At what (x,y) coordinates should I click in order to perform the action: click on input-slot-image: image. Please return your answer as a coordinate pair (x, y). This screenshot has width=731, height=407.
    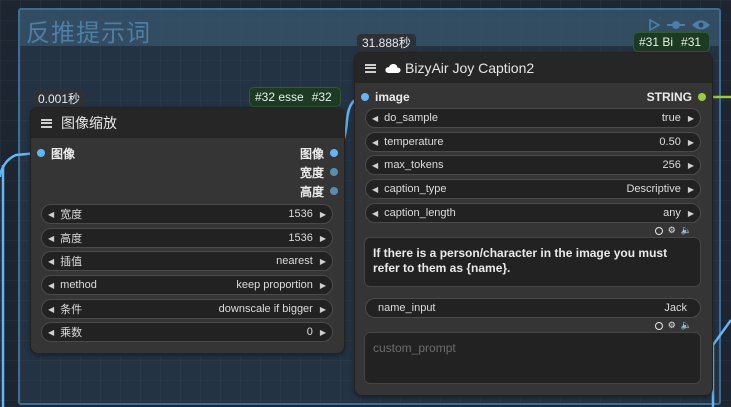
    Looking at the image, I should click on (385, 97).